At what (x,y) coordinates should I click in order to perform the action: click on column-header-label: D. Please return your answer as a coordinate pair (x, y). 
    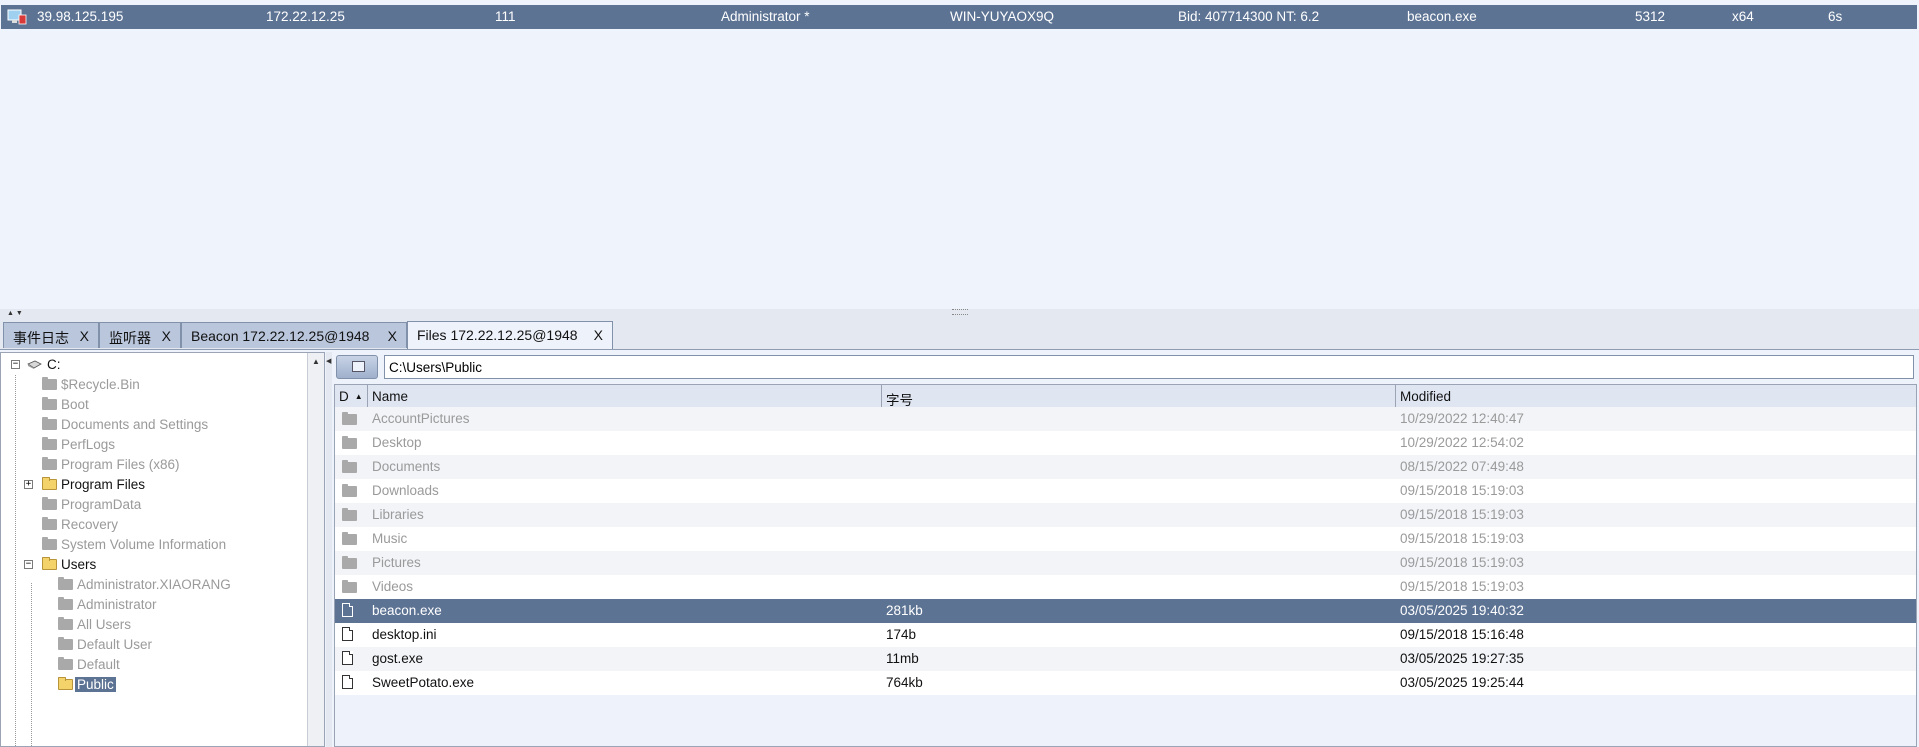
    Looking at the image, I should click on (344, 396).